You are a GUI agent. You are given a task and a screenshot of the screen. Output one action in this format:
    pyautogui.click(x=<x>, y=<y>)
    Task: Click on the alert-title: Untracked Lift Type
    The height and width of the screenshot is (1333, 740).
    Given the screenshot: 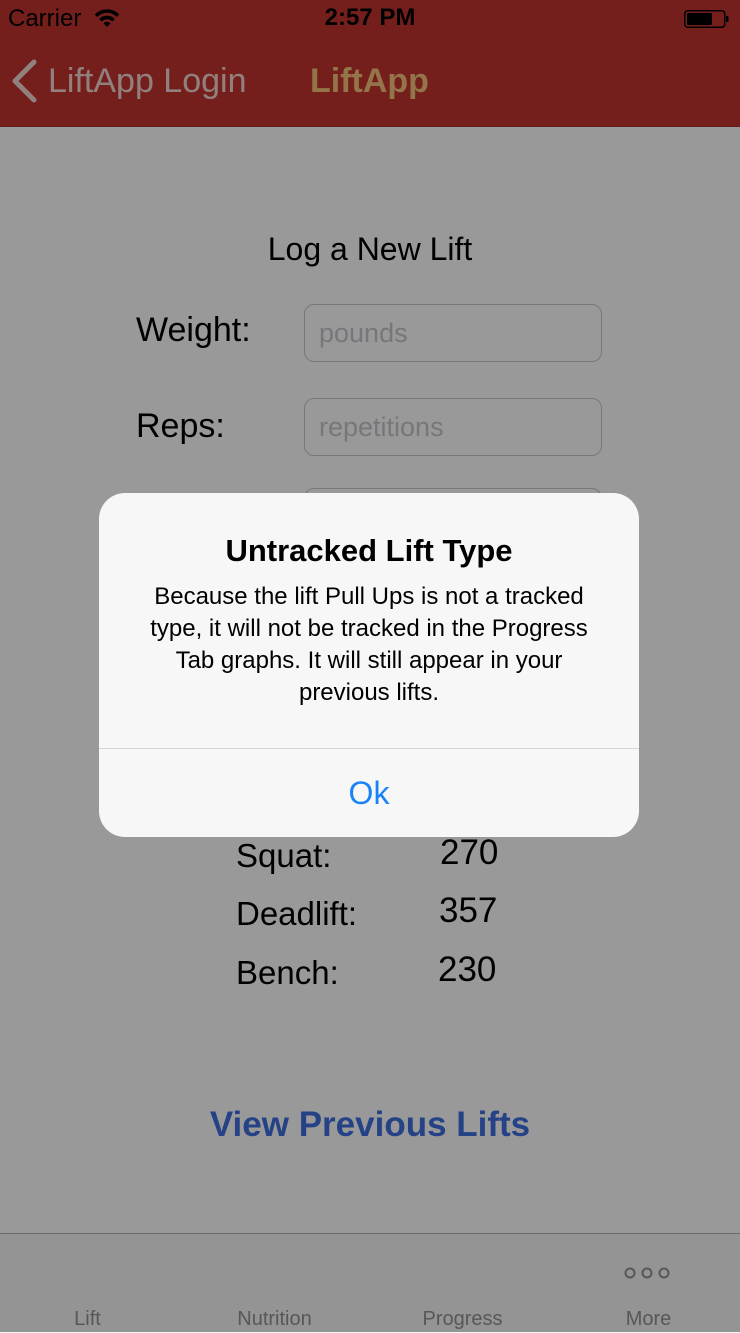 What is the action you would take?
    pyautogui.click(x=369, y=550)
    